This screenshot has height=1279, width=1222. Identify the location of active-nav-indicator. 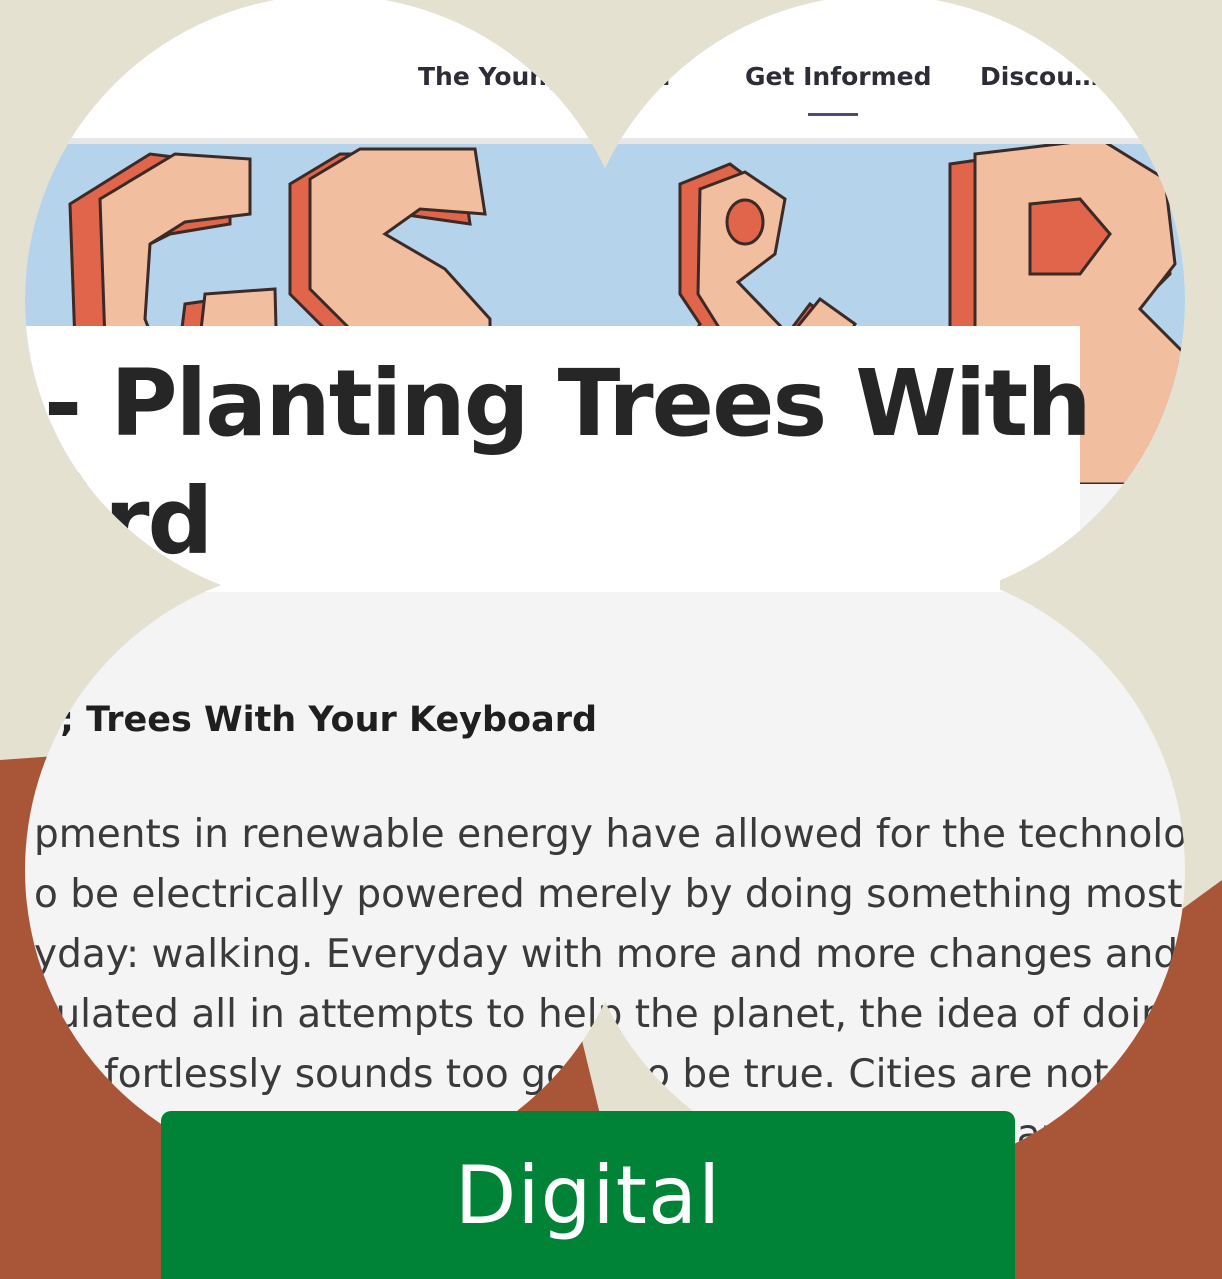
(833, 114).